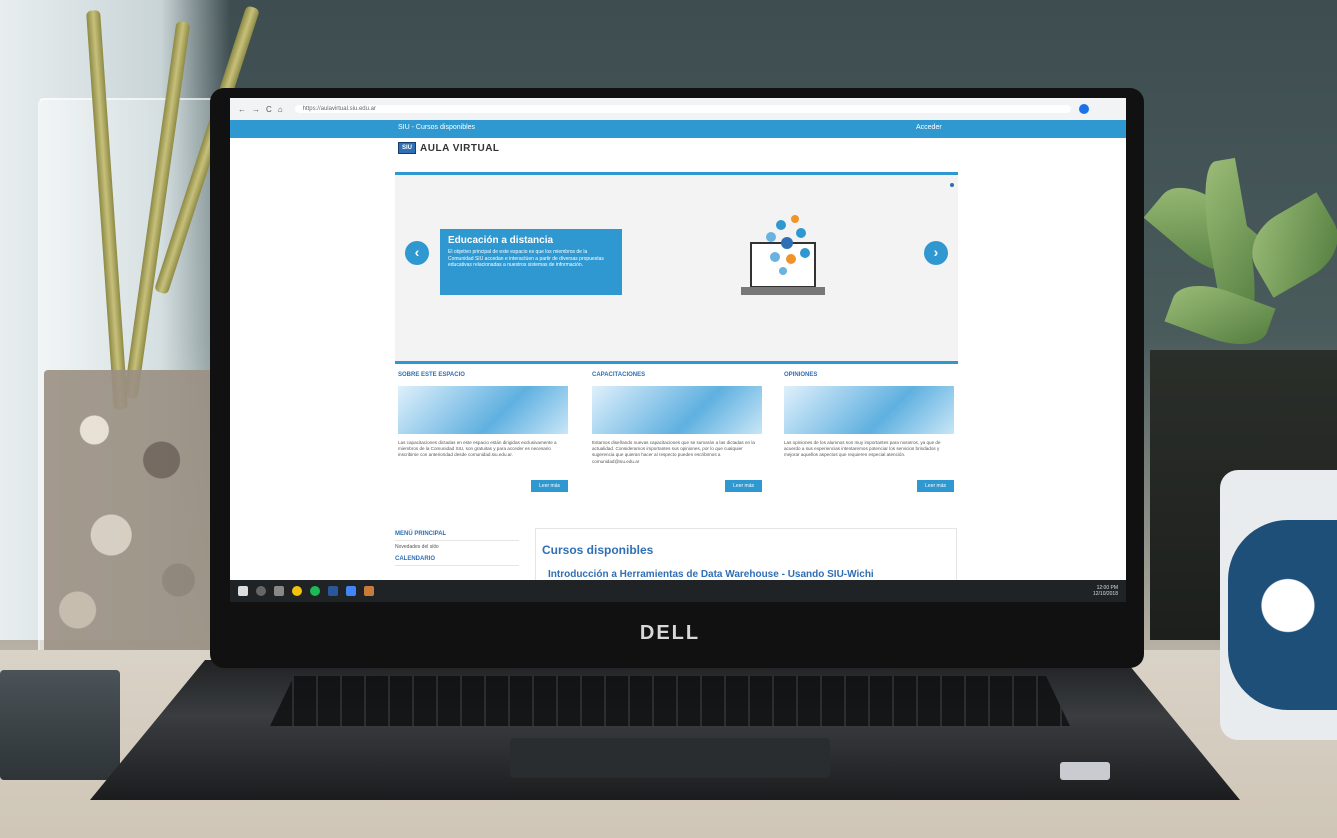  I want to click on browser-toolbar: ←→C⌂ https://aulavirtual.siu.edu.ar, so click(678, 109).